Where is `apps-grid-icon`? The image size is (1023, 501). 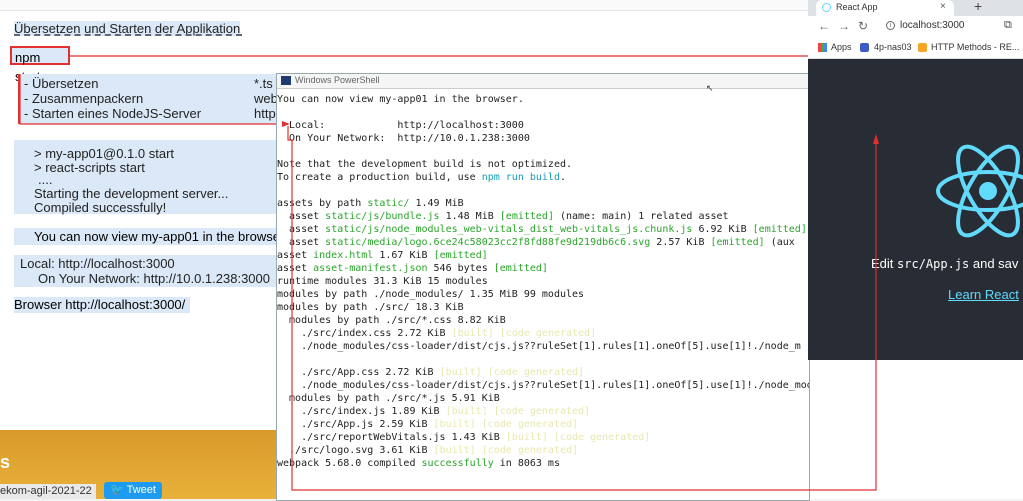 apps-grid-icon is located at coordinates (822, 47).